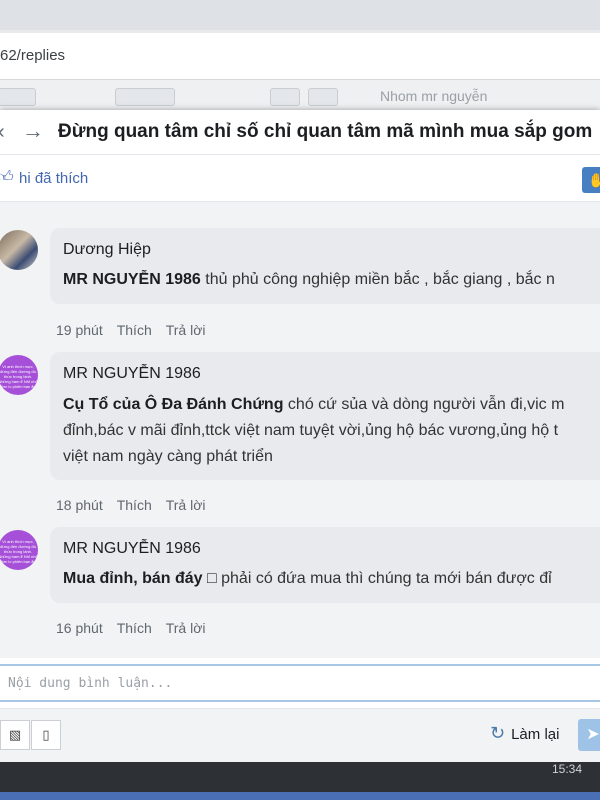 The image size is (600, 800). I want to click on bg-search-text: Nhom mr nguyễn, so click(434, 96).